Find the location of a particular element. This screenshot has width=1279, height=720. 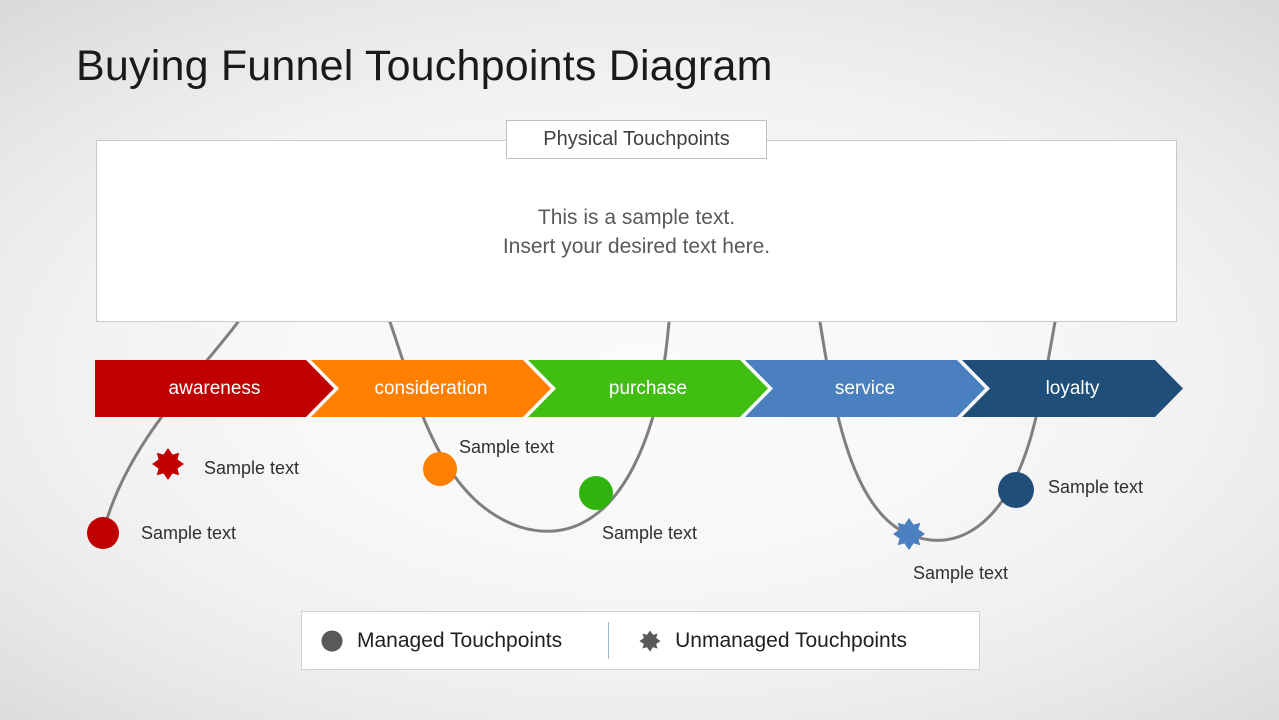

touchpoint-caption-loyalty-managed: Sample text is located at coordinates (1096, 487).